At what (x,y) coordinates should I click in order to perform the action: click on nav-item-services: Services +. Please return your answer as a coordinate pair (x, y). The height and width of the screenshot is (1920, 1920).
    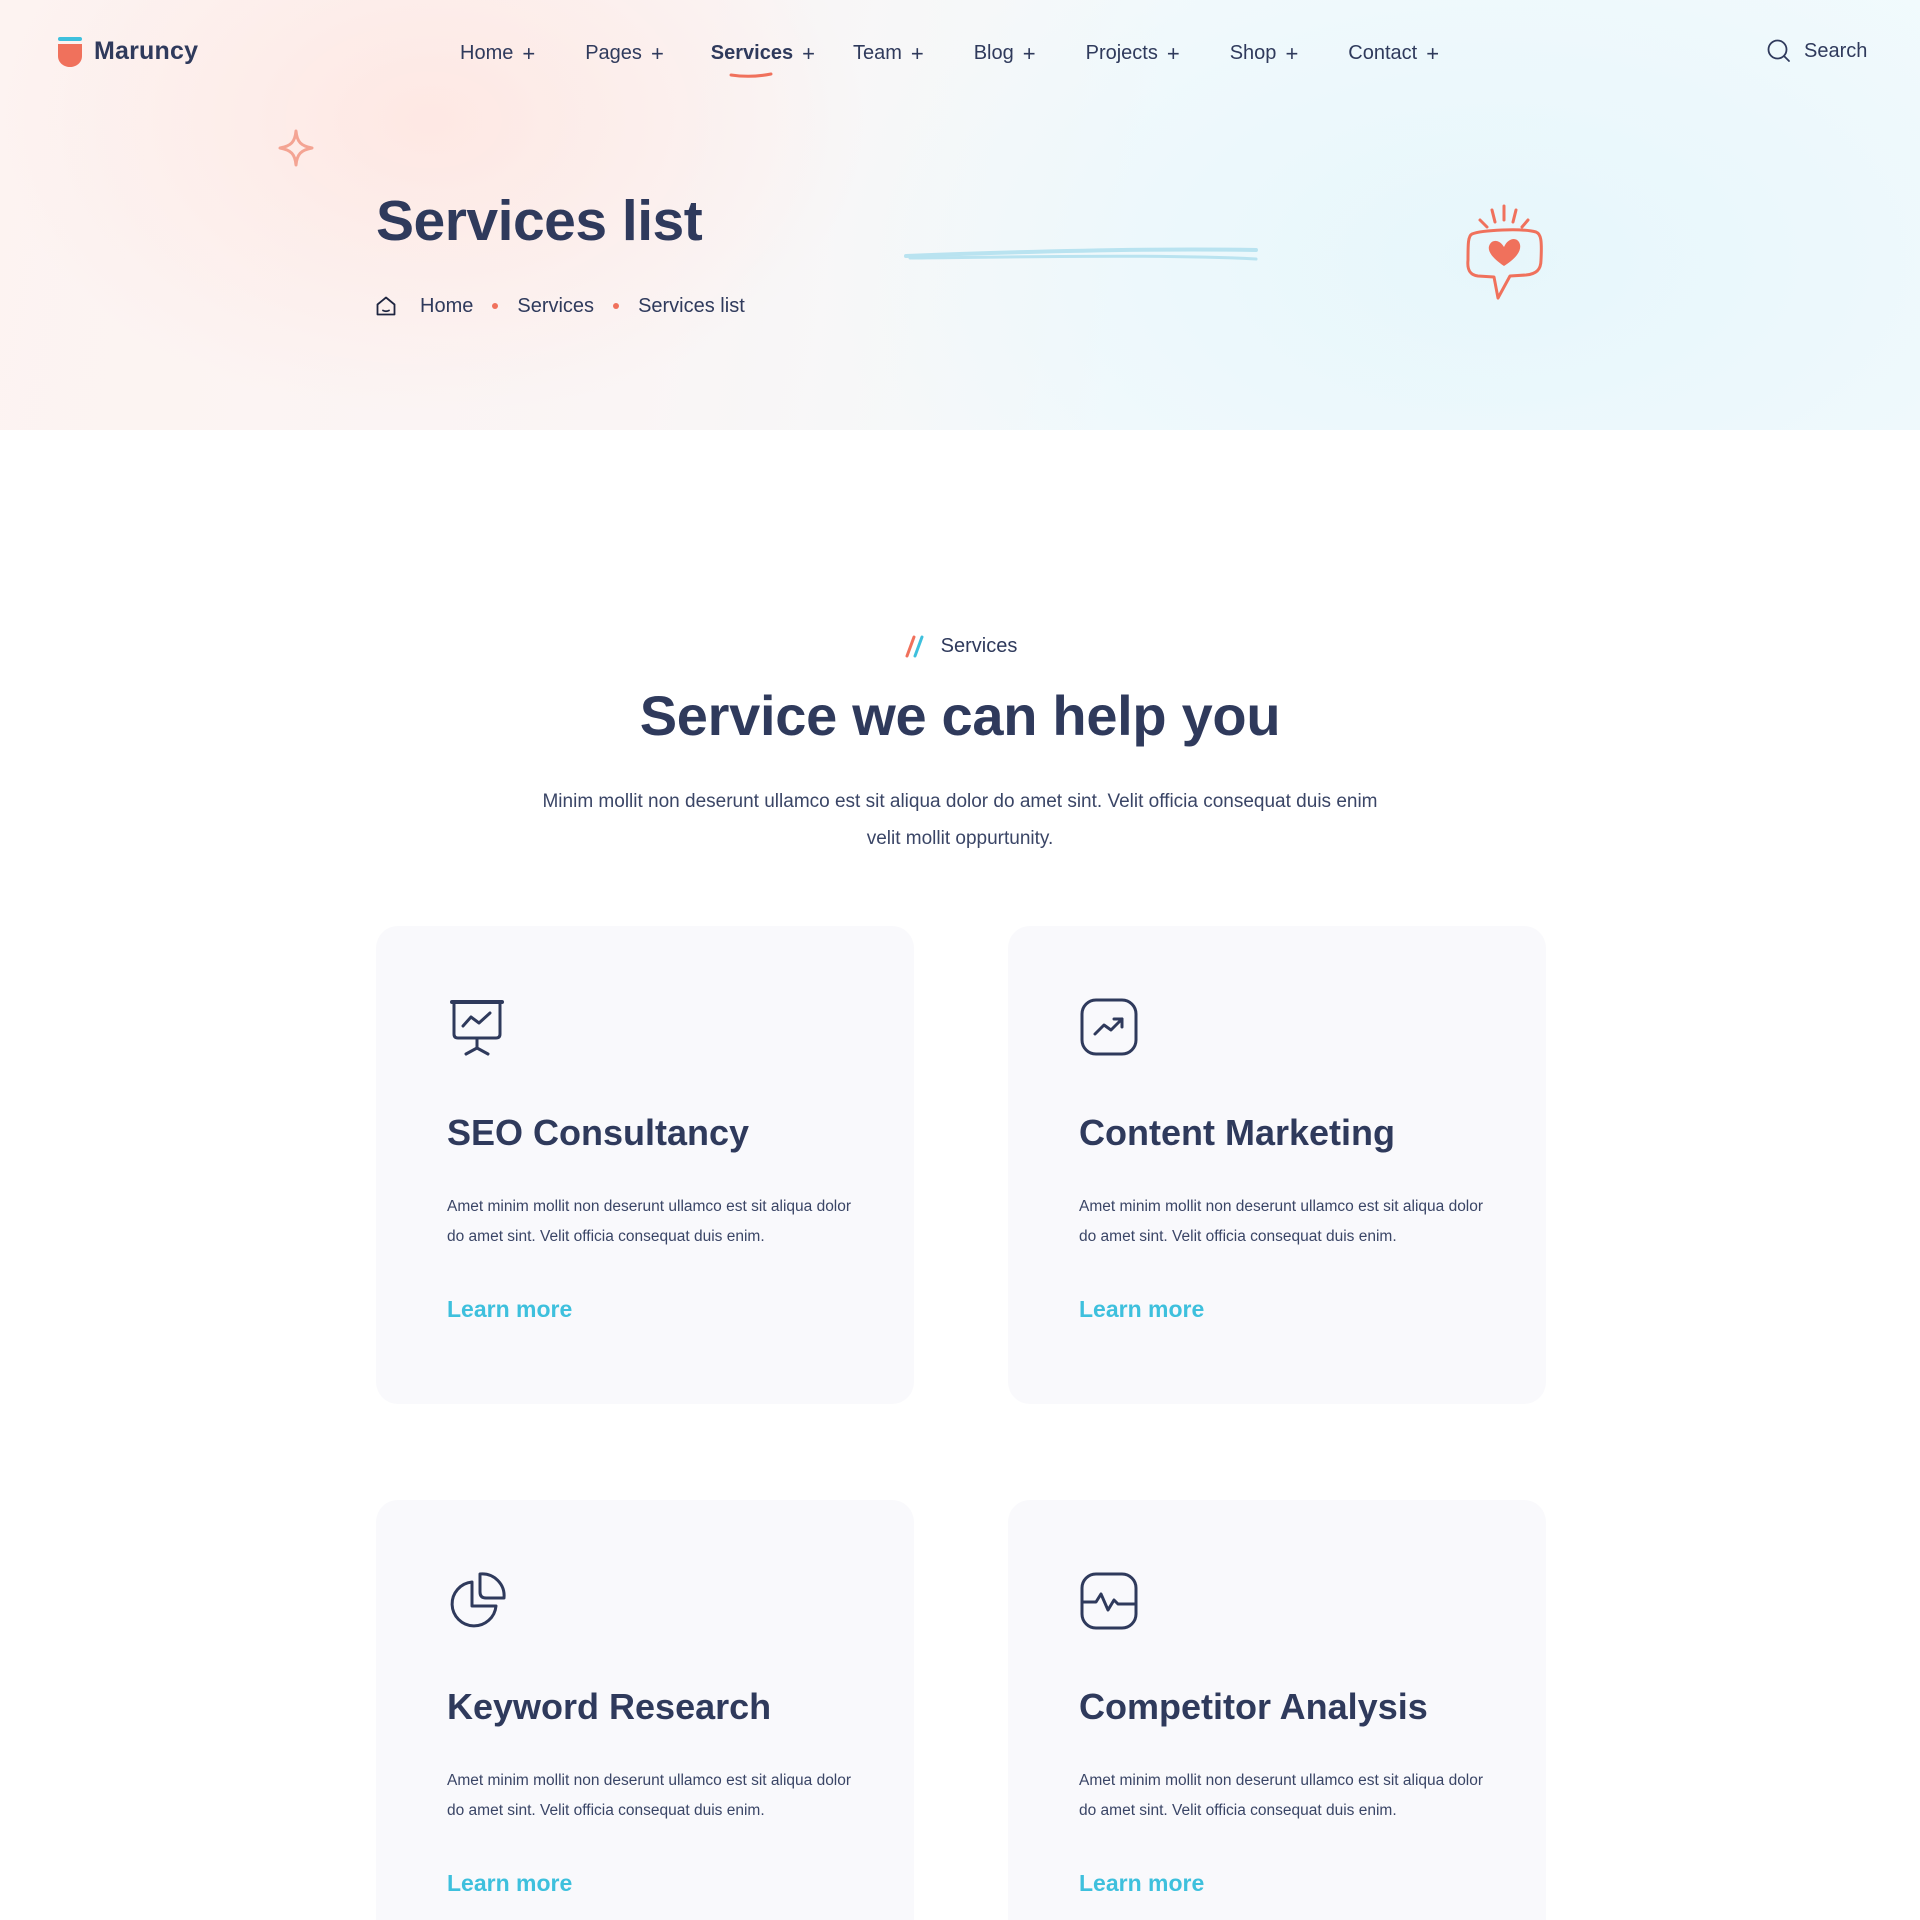
    Looking at the image, I should click on (762, 59).